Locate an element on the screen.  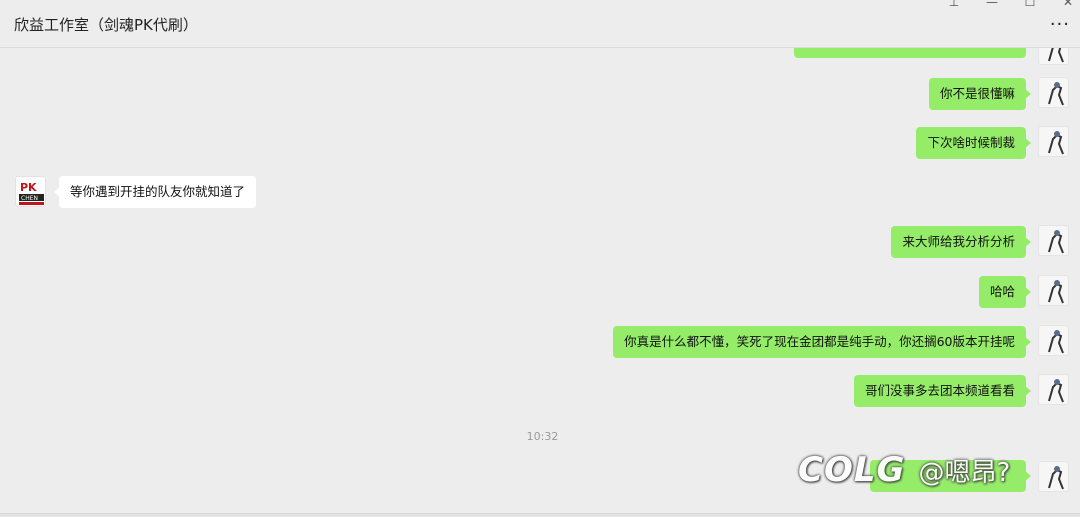
message-bubble-in: 等你遇到开挂的队友你就知道了 is located at coordinates (155, 192).